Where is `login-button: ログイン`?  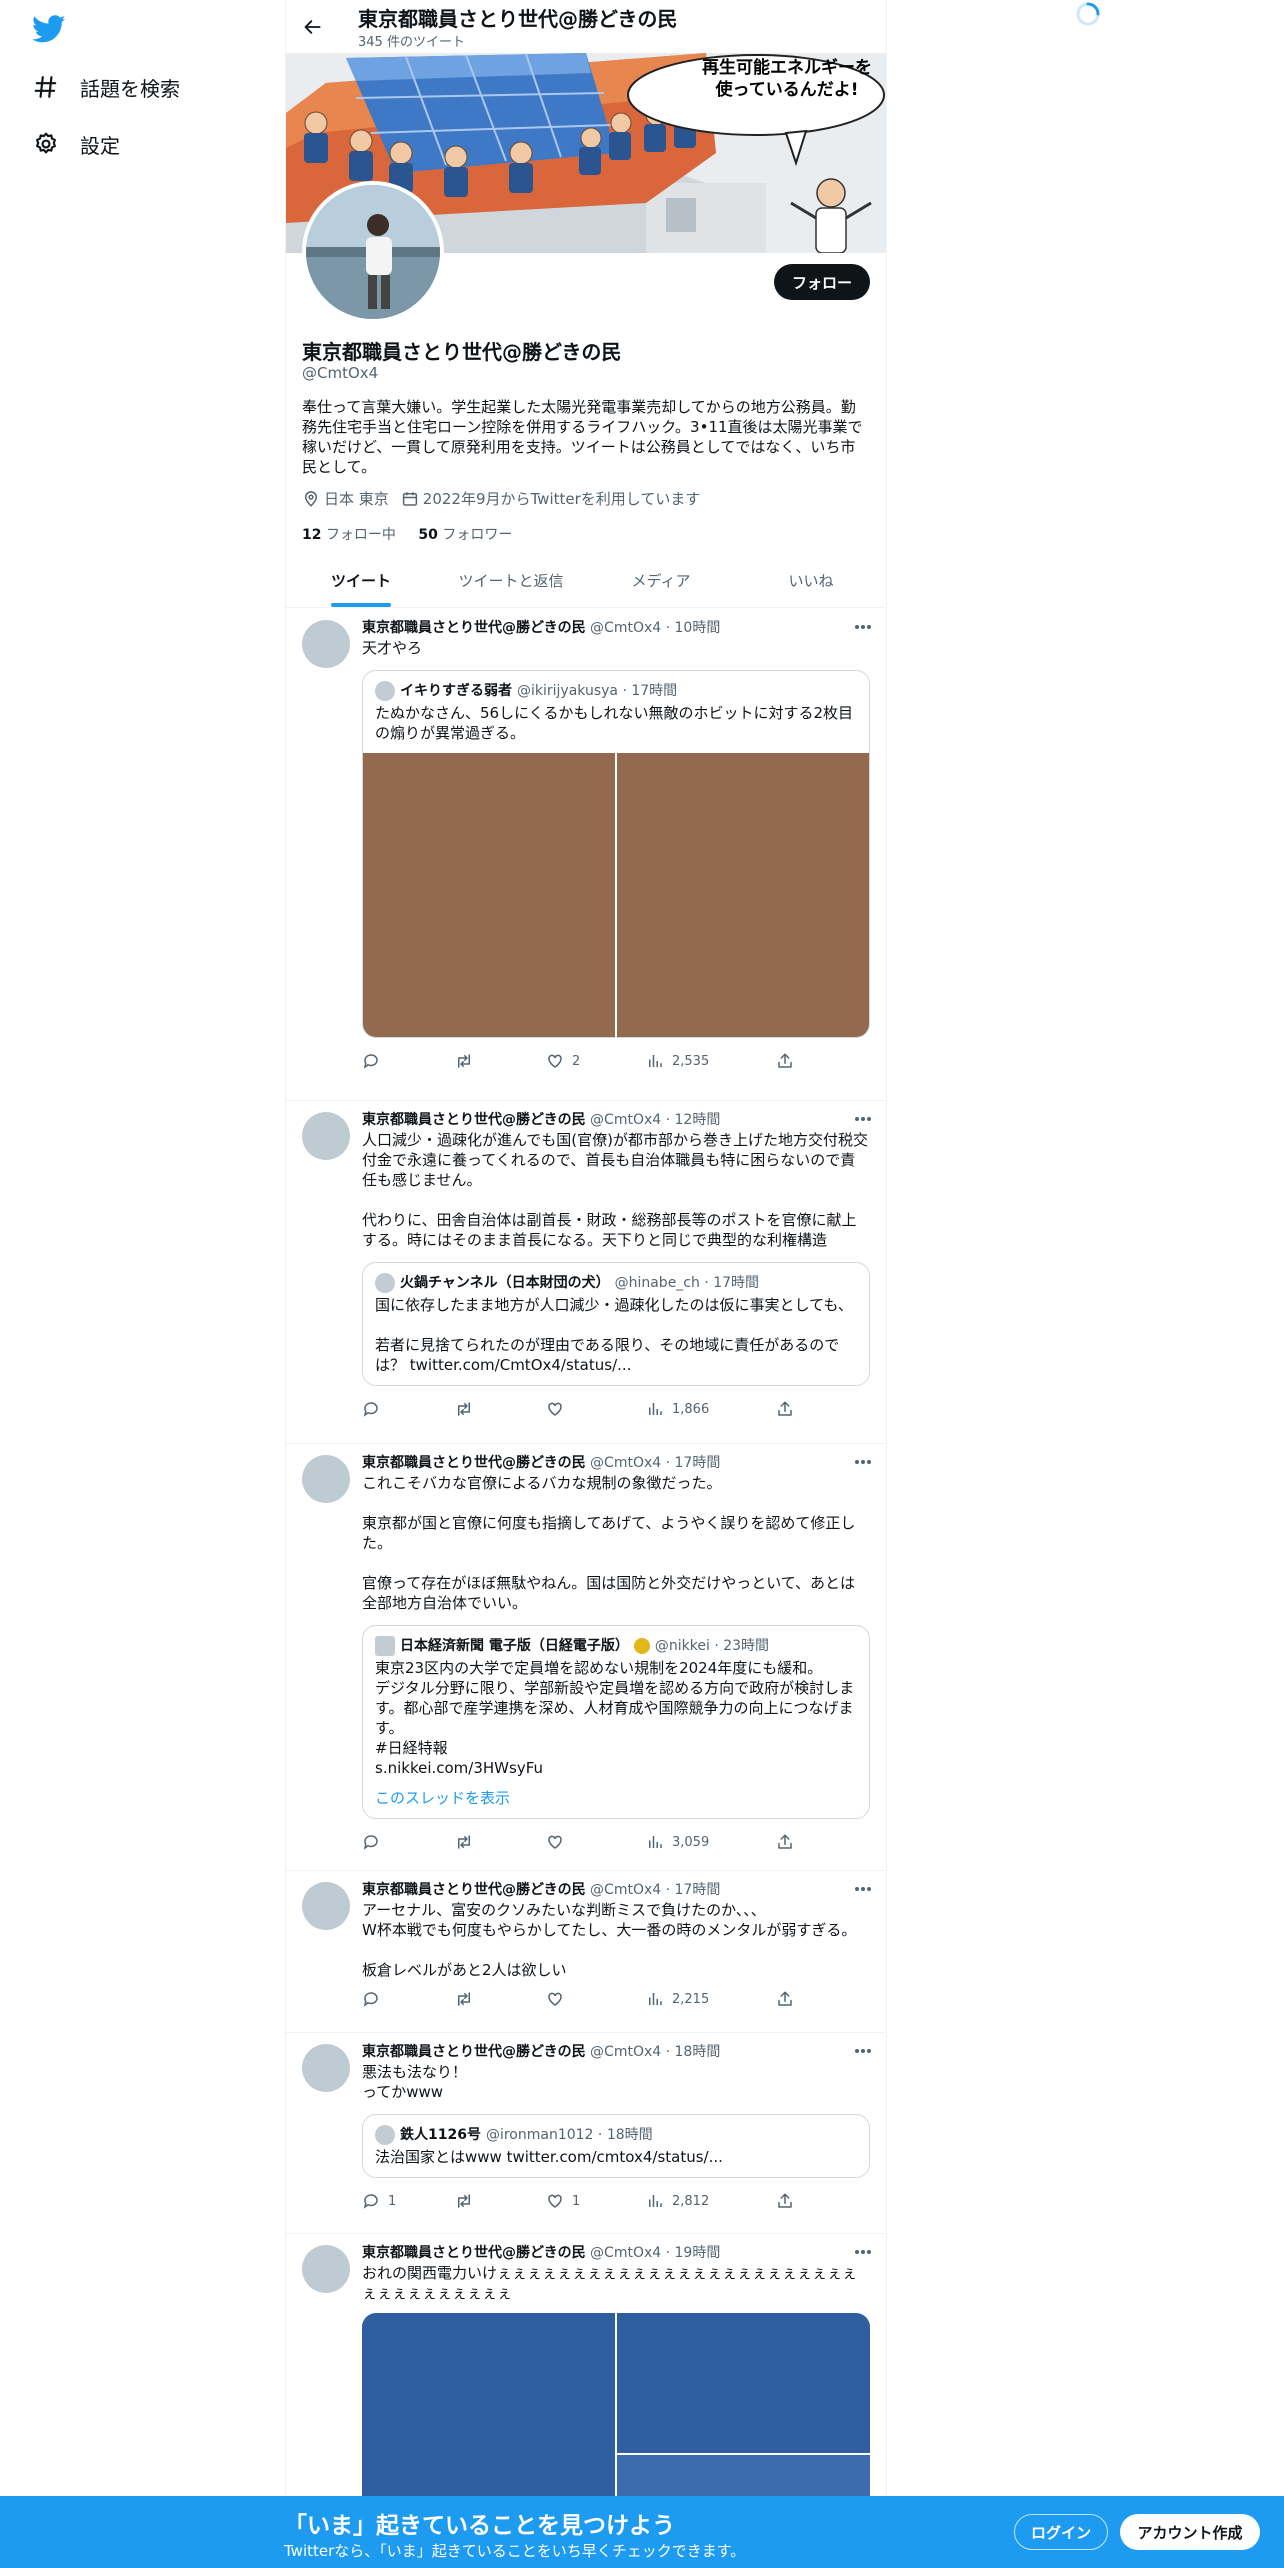 login-button: ログイン is located at coordinates (1061, 2532).